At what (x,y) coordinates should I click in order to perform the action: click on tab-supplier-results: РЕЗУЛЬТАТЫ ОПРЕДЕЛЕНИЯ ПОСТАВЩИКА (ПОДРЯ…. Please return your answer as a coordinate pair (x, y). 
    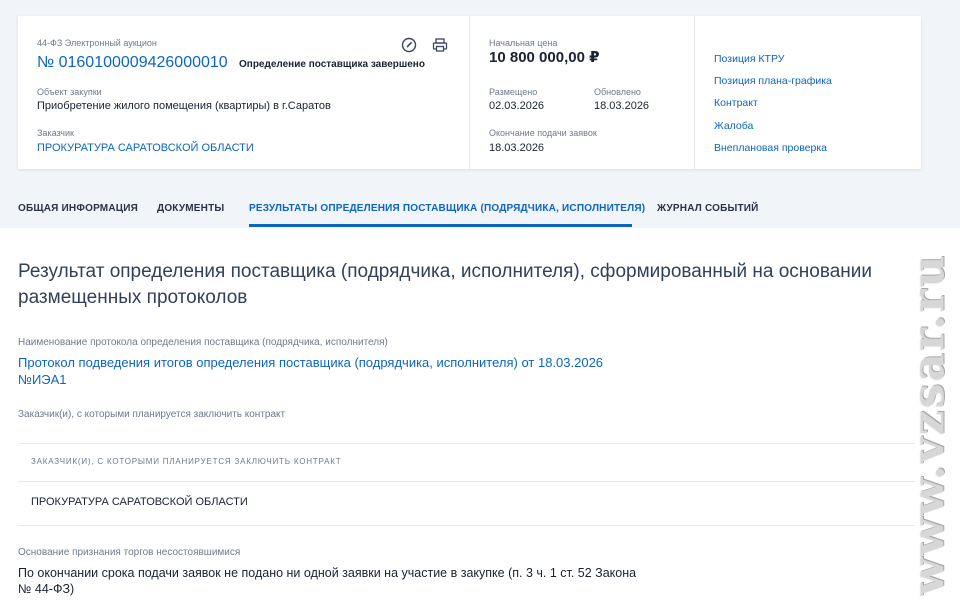
    Looking at the image, I should click on (447, 208).